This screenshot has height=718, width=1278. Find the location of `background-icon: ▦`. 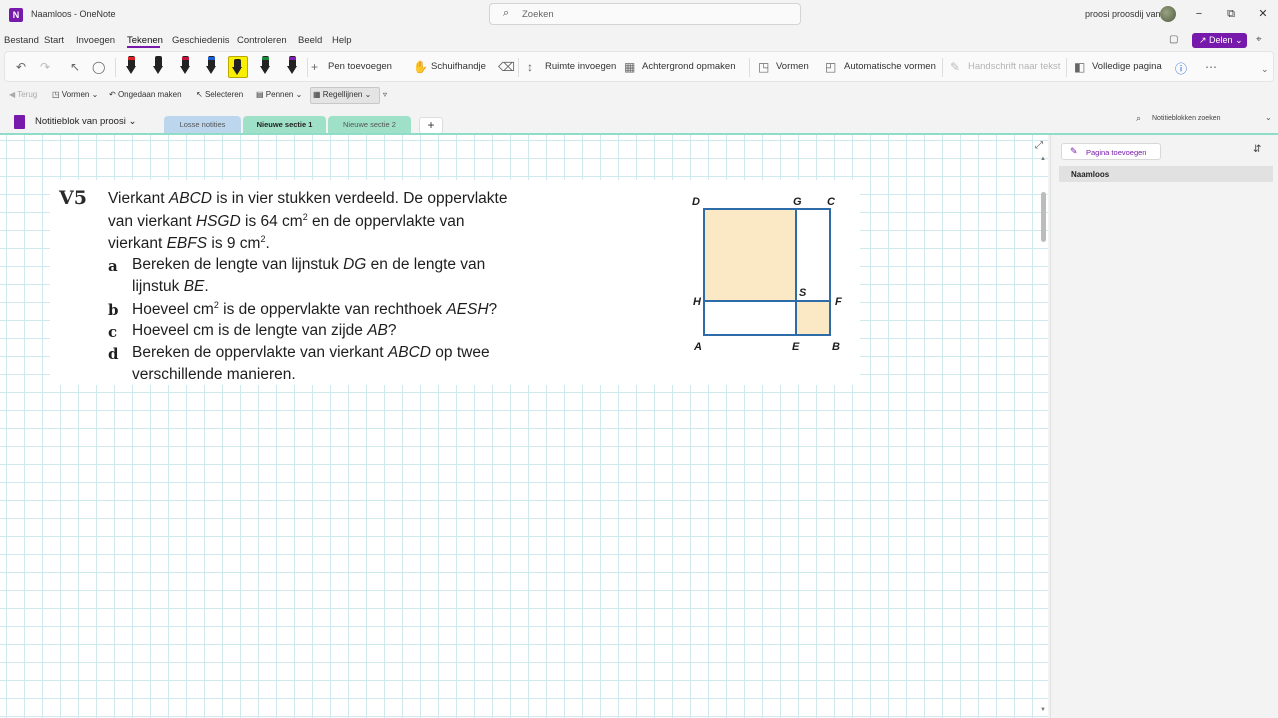

background-icon: ▦ is located at coordinates (629, 67).